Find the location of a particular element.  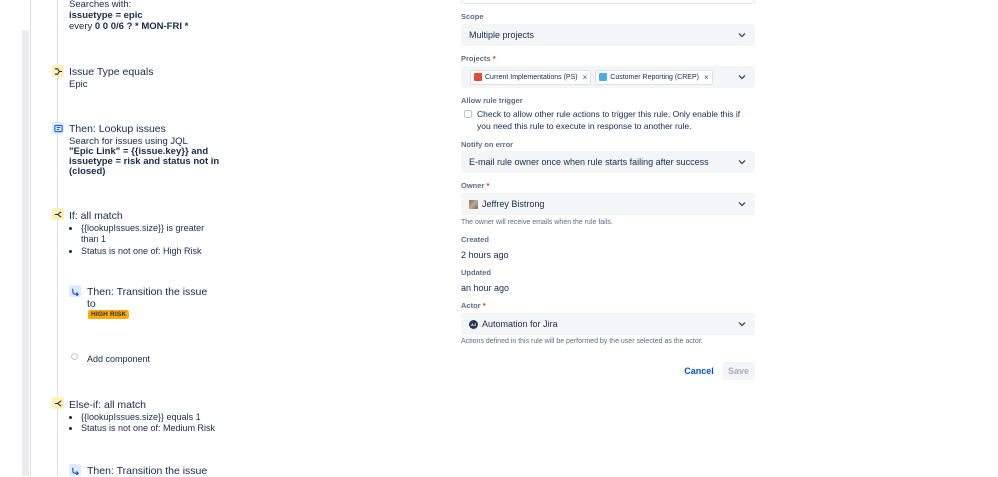

project-tag: Customer Reporting (CREP) × is located at coordinates (654, 77).